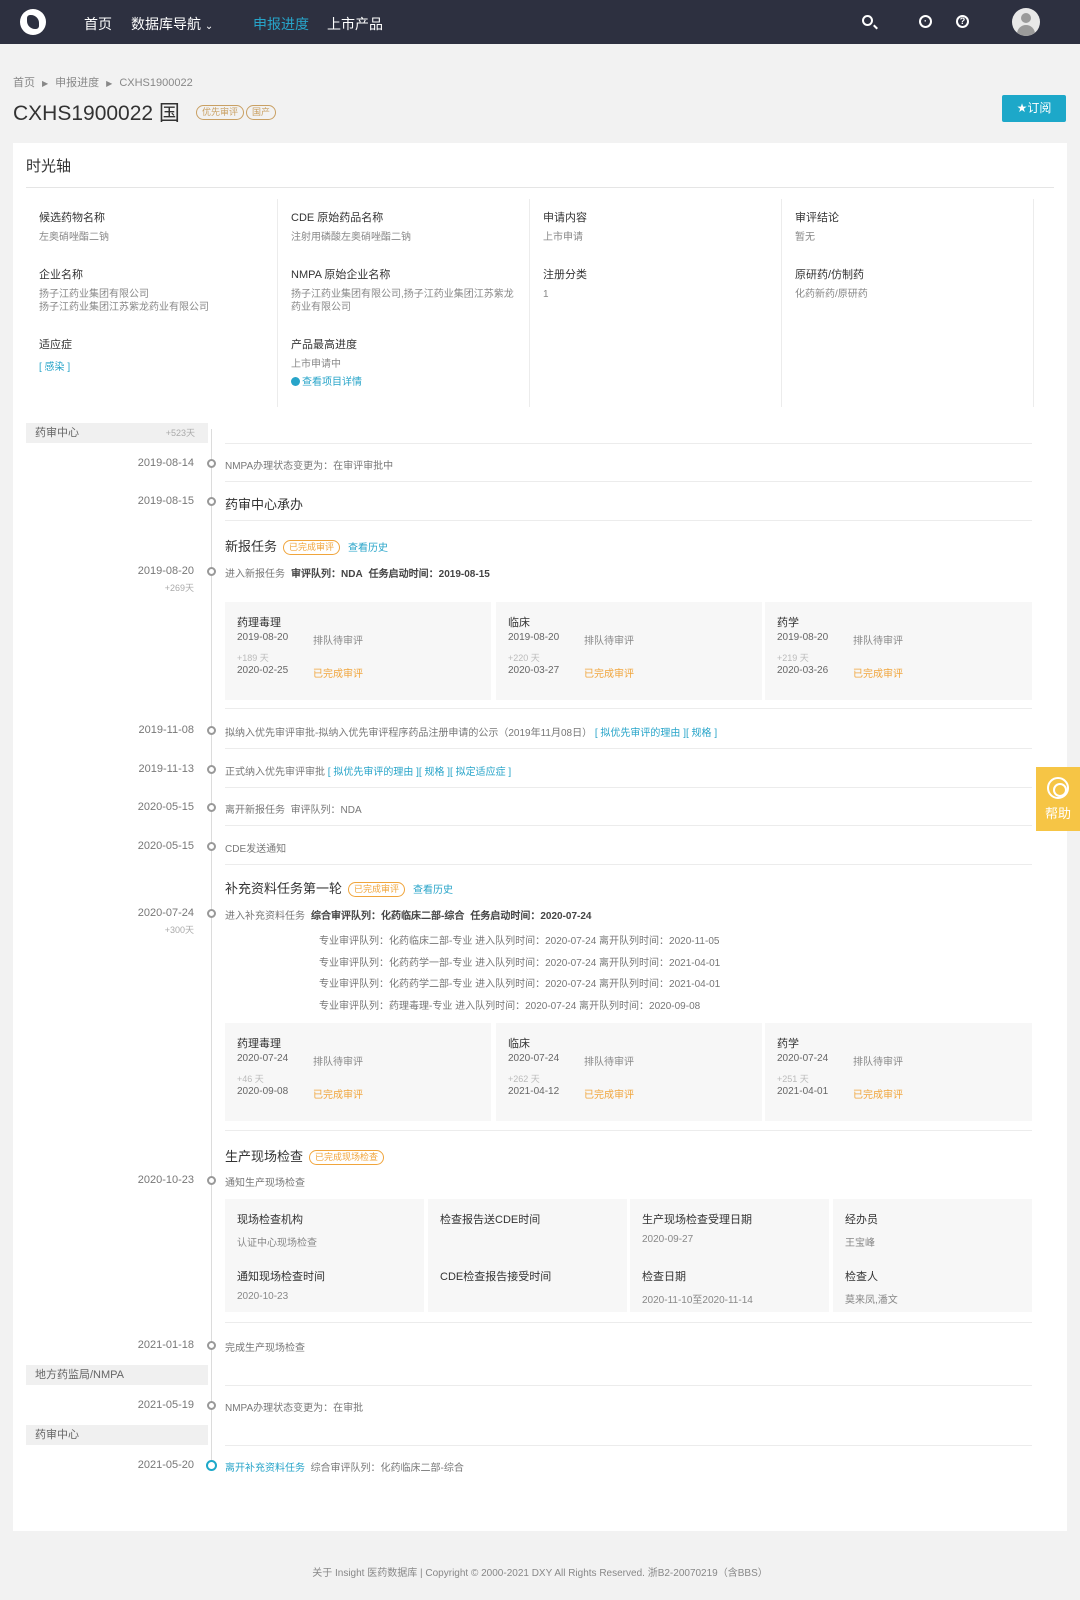 This screenshot has height=1600, width=1080. I want to click on event-extra: 审评队列：NDA, so click(326, 810).